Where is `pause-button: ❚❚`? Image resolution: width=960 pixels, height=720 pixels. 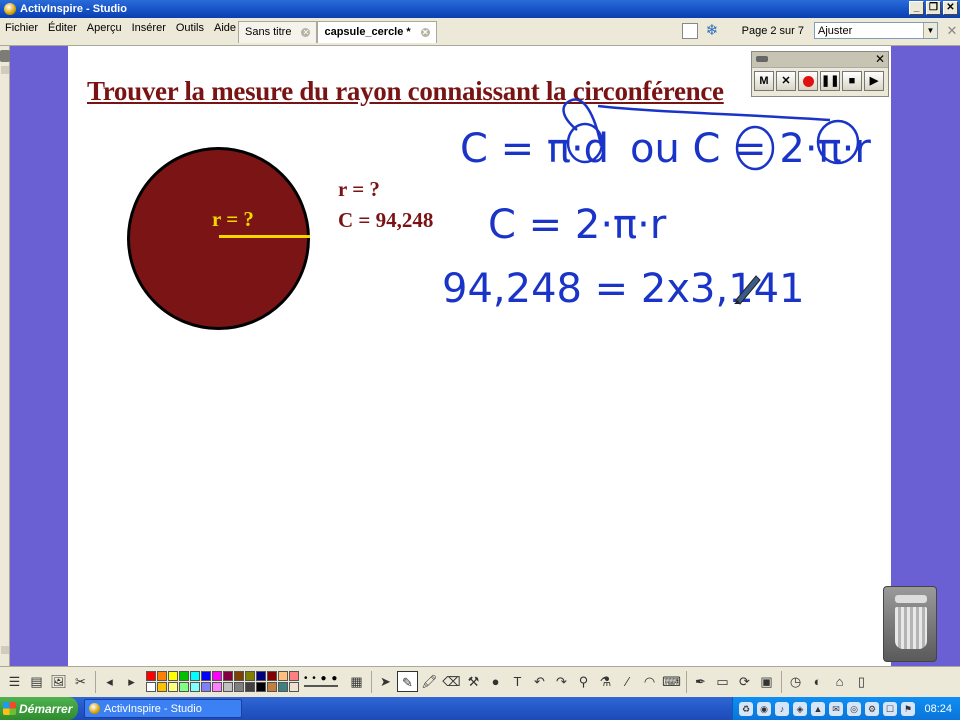
pause-button: ❚❚ is located at coordinates (830, 81).